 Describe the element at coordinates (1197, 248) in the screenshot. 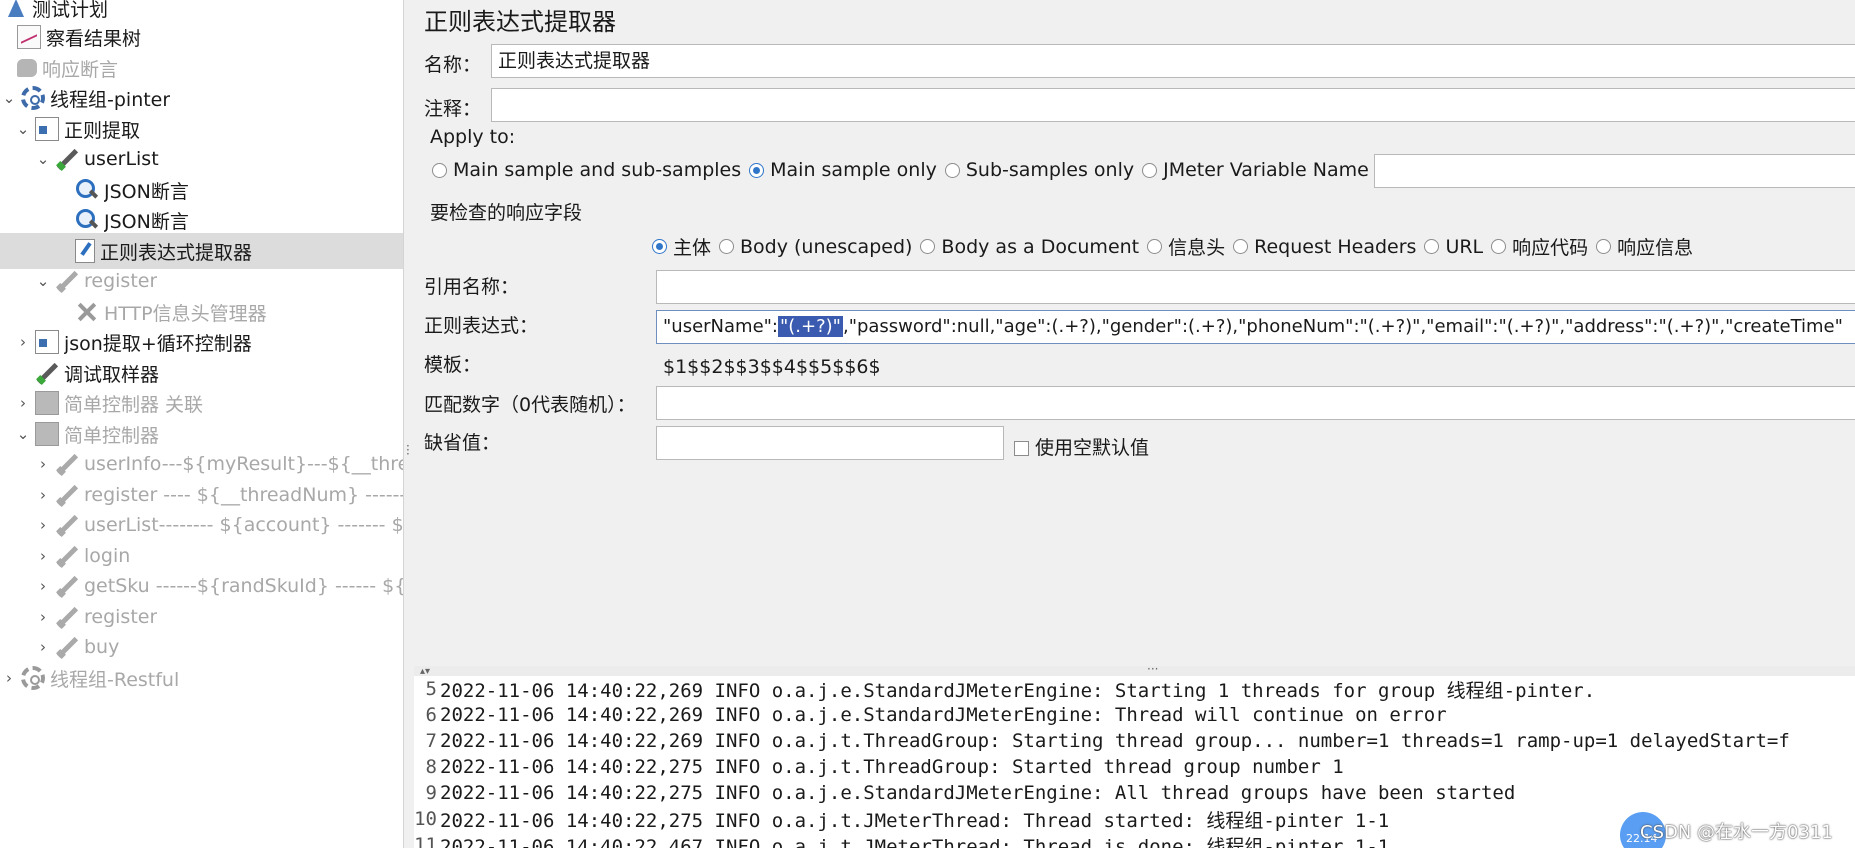

I see `radio-label: 信息头` at that location.